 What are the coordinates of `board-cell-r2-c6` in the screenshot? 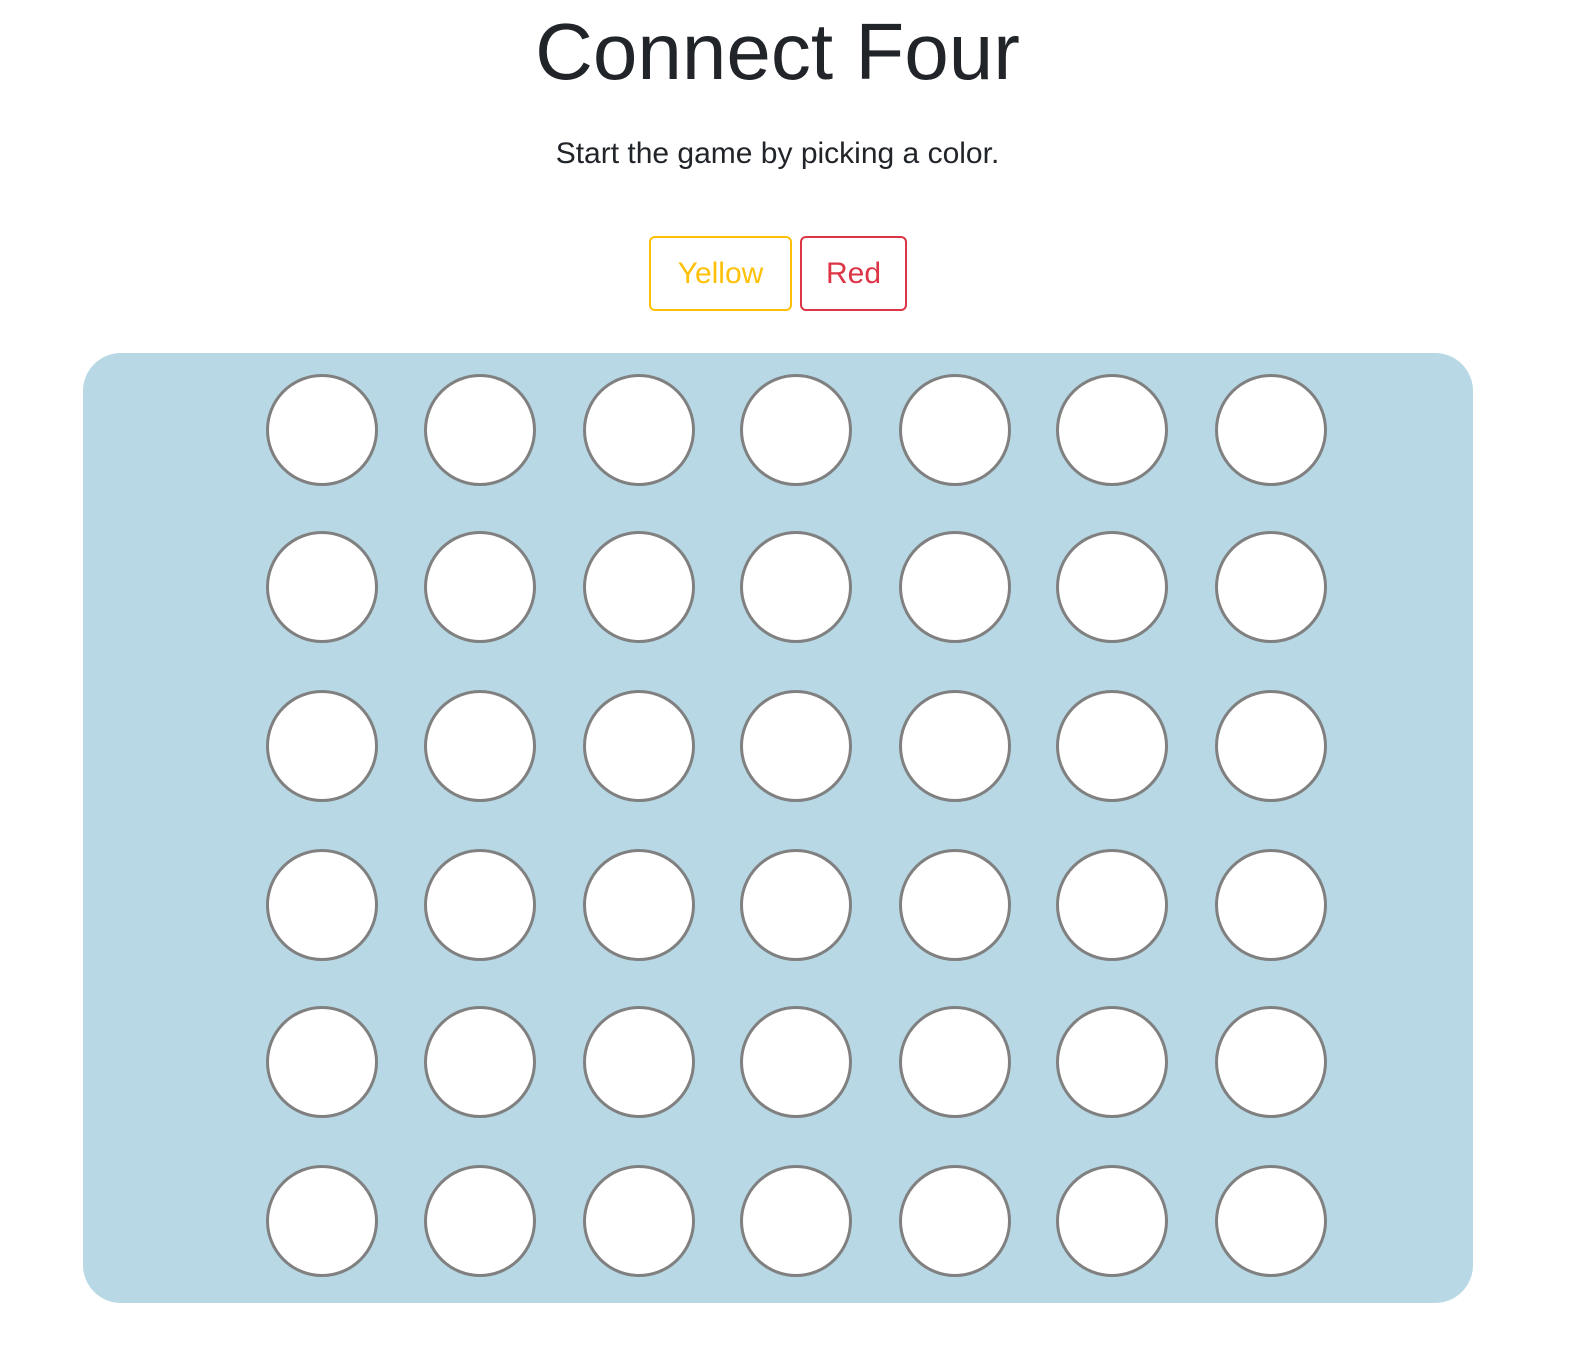 It's located at (1112, 587).